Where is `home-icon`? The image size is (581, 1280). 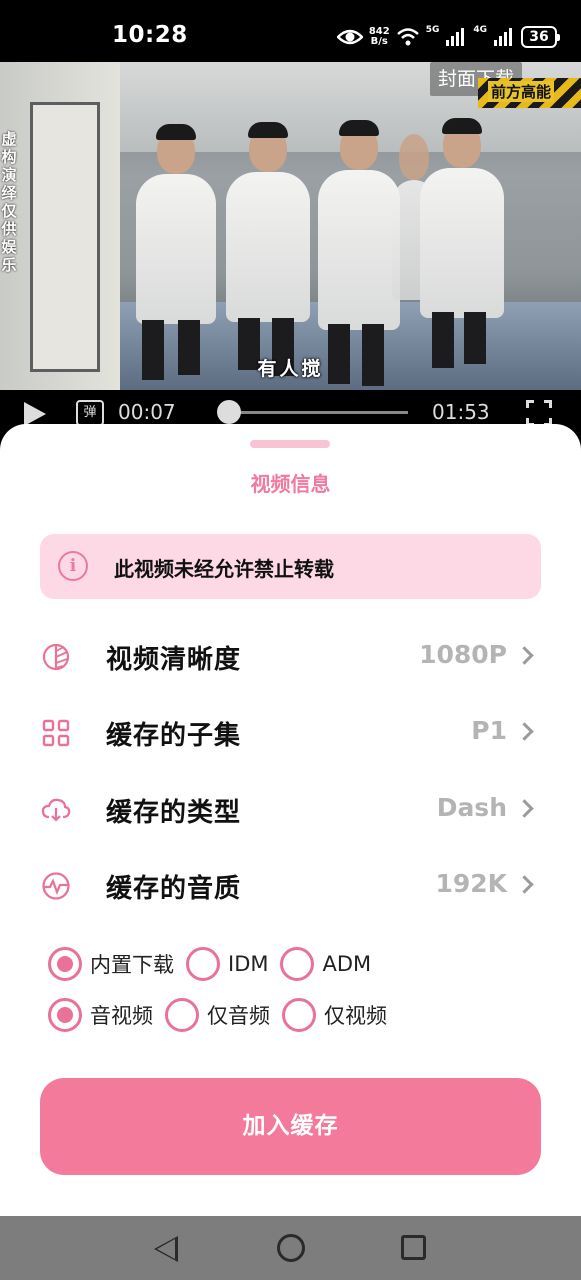 home-icon is located at coordinates (291, 1248).